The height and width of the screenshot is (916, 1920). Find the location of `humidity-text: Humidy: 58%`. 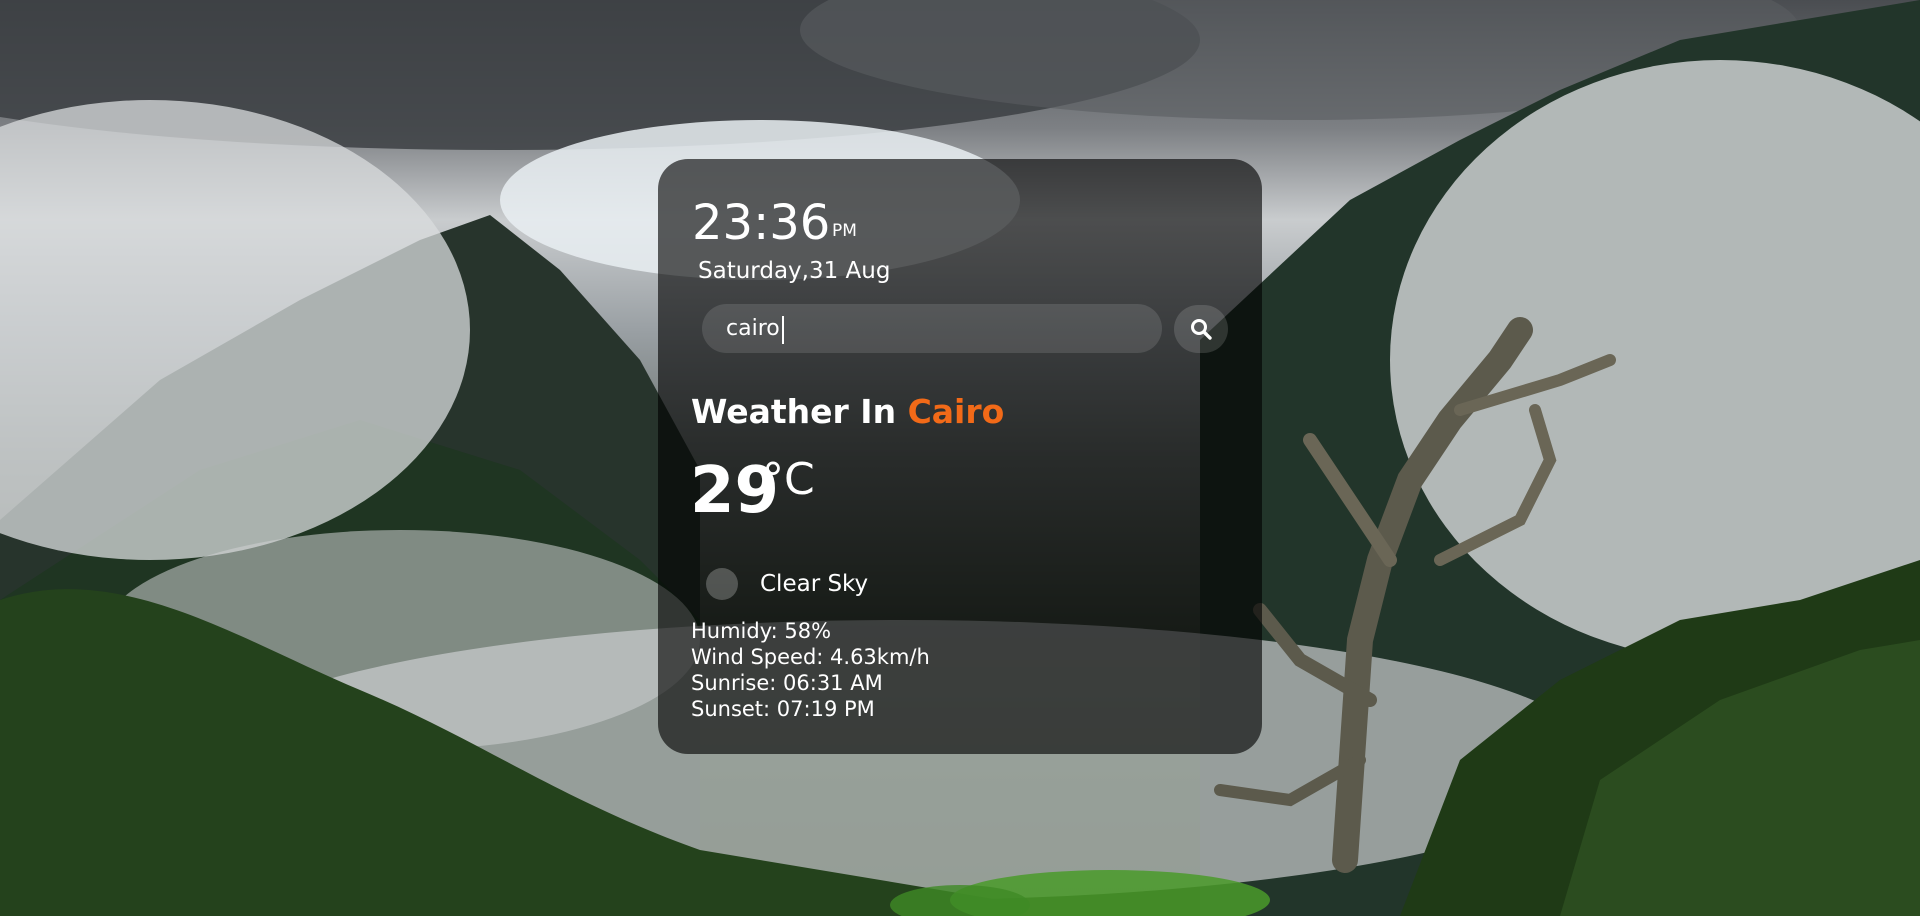

humidity-text: Humidy: 58% is located at coordinates (761, 631).